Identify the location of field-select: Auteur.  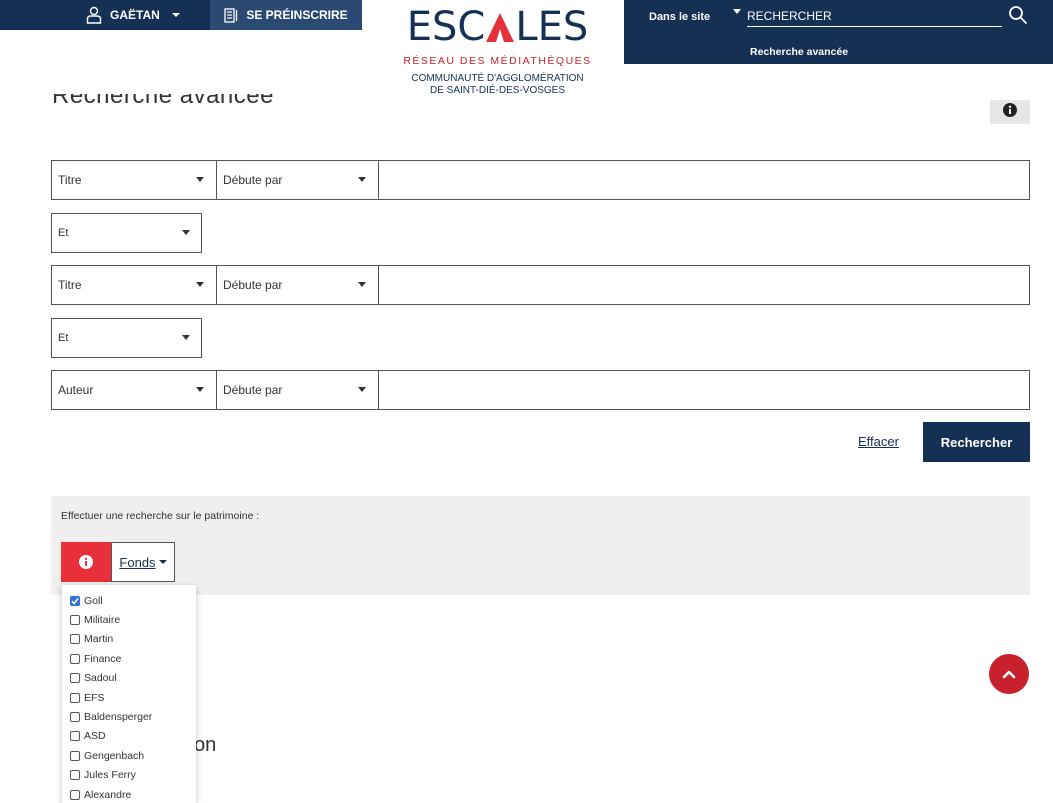
(134, 390).